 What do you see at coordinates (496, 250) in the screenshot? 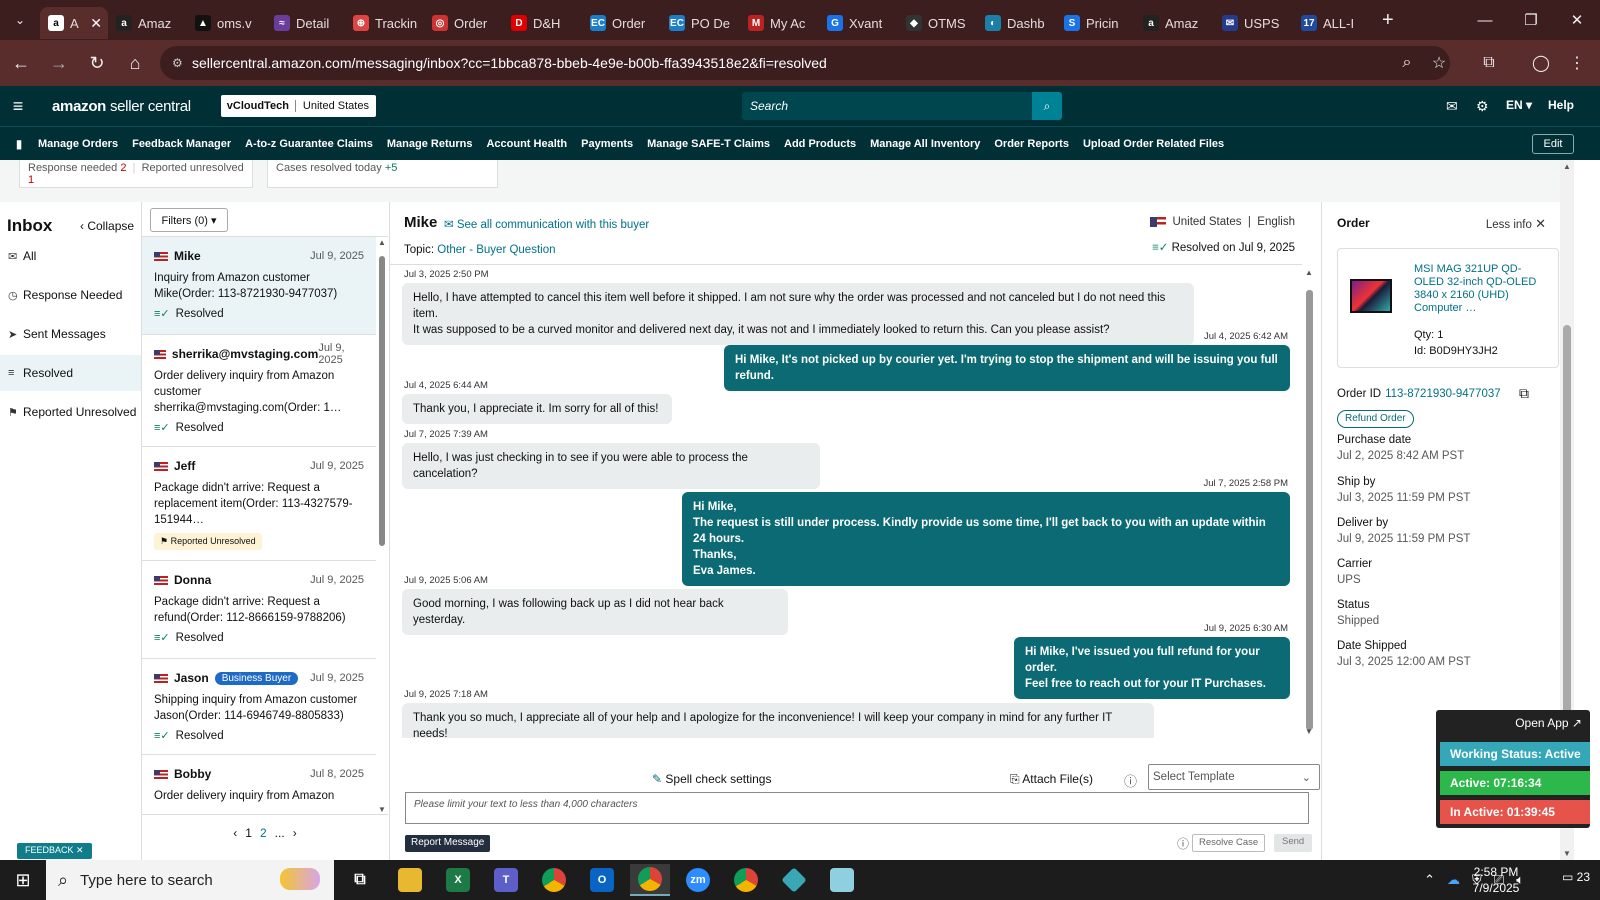
I see `topic-link: Other - Buyer Question` at bounding box center [496, 250].